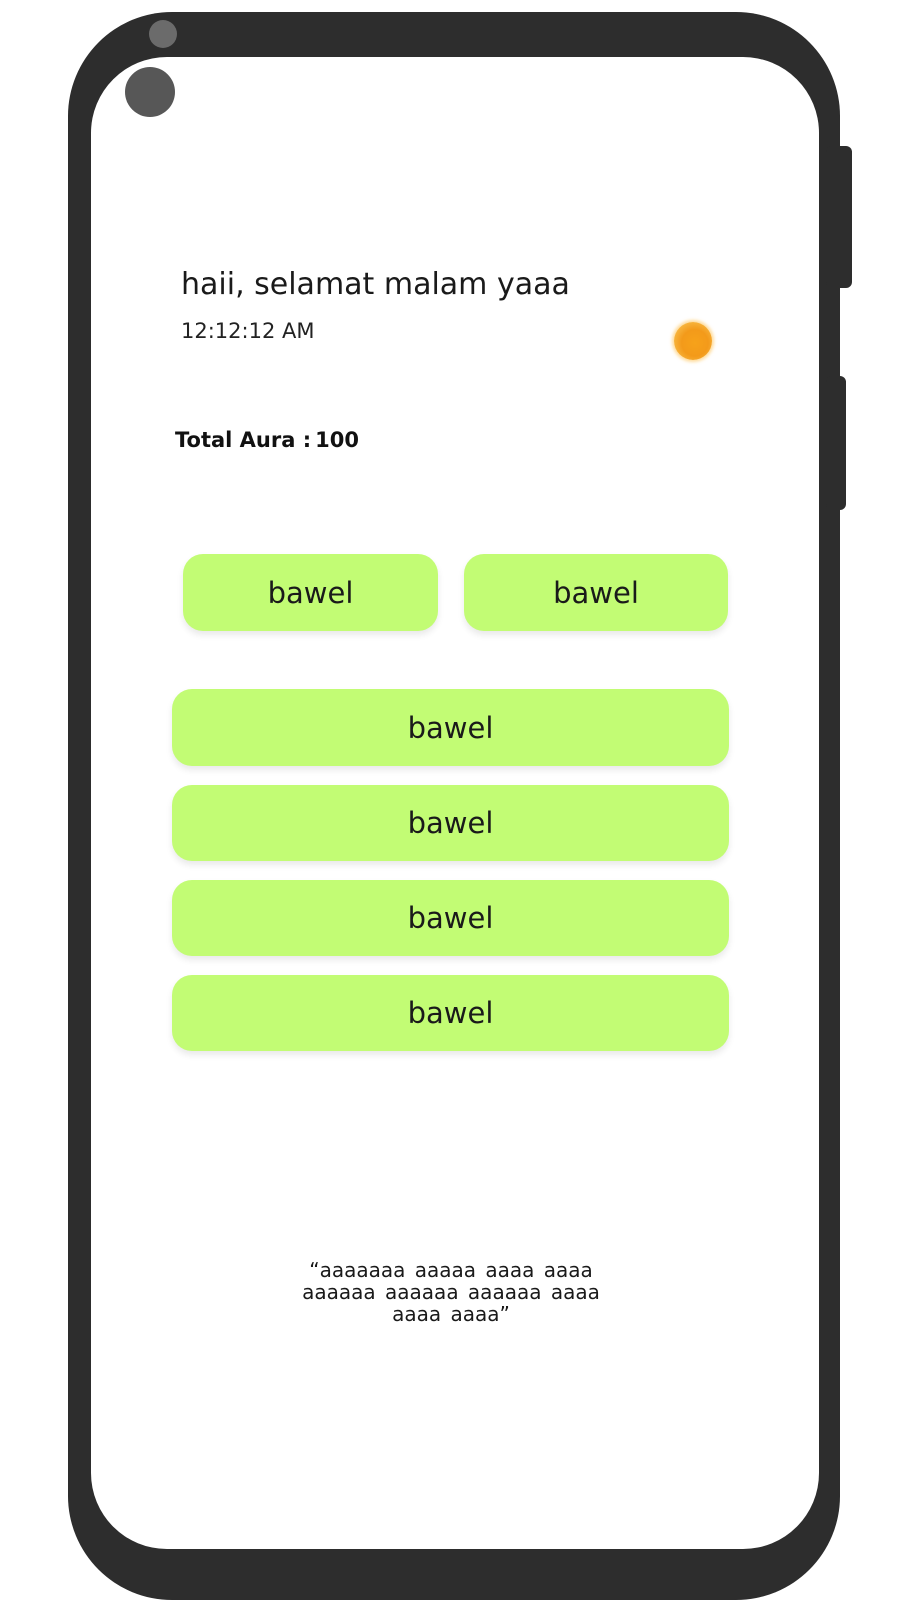  What do you see at coordinates (248, 331) in the screenshot?
I see `clock-time: 12:12:12 AM` at bounding box center [248, 331].